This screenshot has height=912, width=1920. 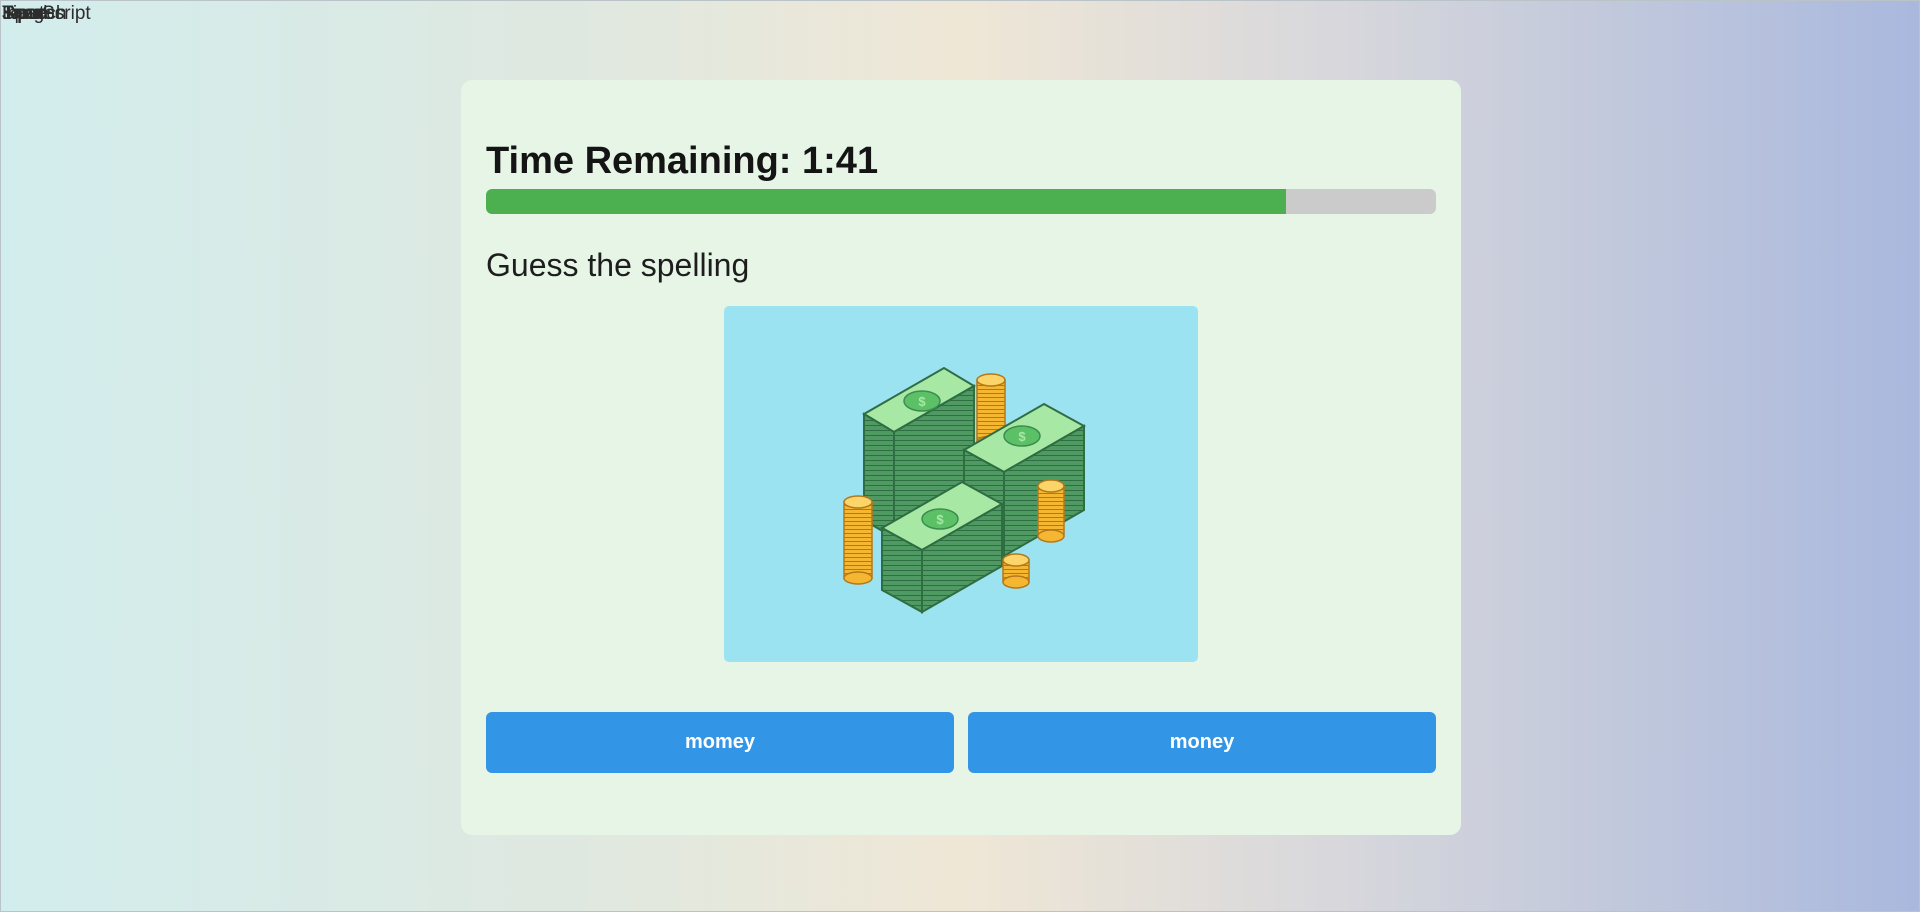 What do you see at coordinates (20, 13) in the screenshot?
I see `overlap-label: Tips` at bounding box center [20, 13].